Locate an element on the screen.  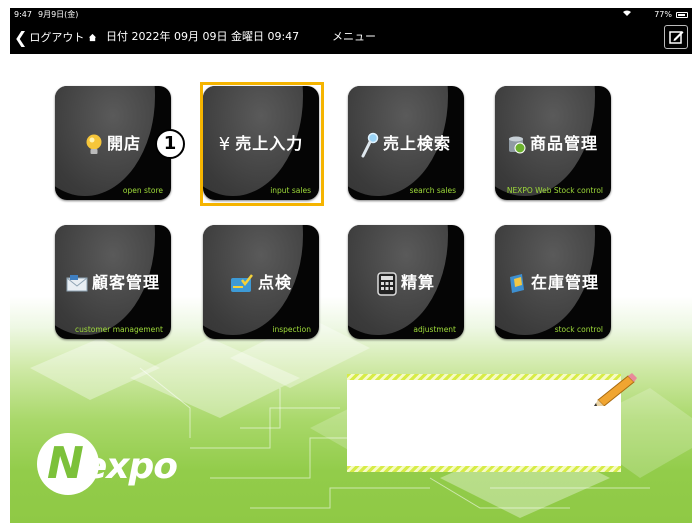
logo-initial: N is located at coordinates (65, 463).